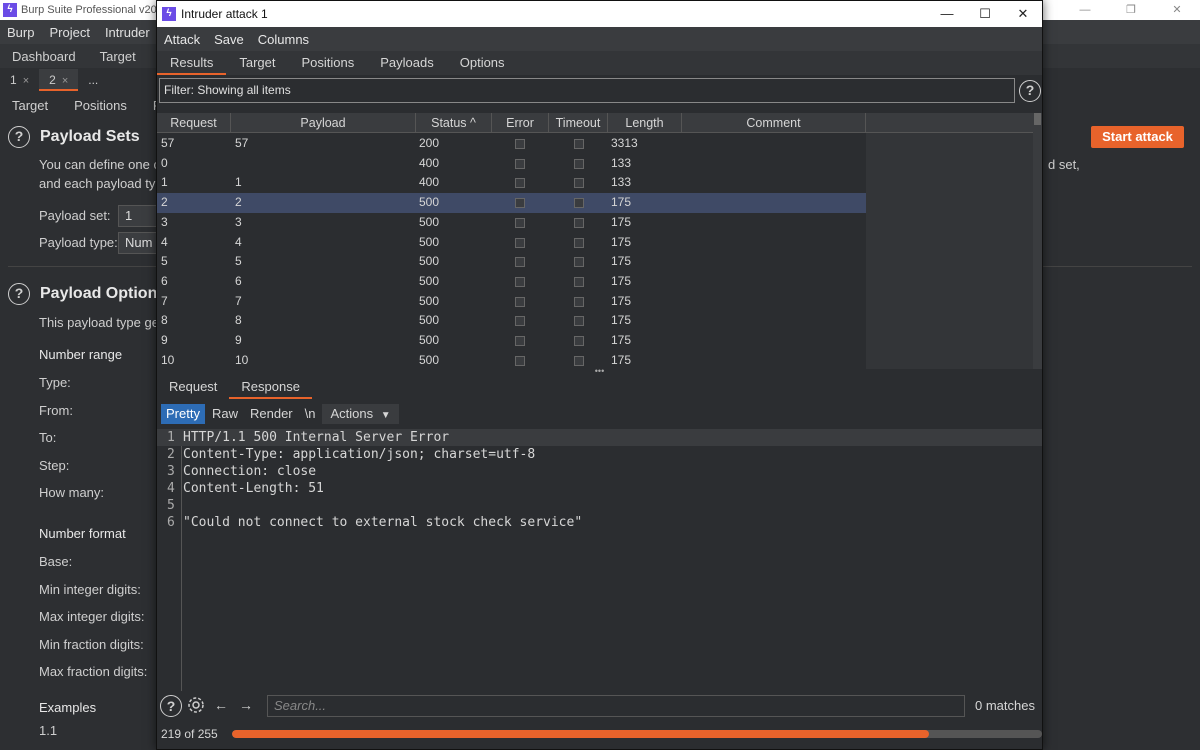  Describe the element at coordinates (69, 32) in the screenshot. I see `menu-project: Project` at that location.